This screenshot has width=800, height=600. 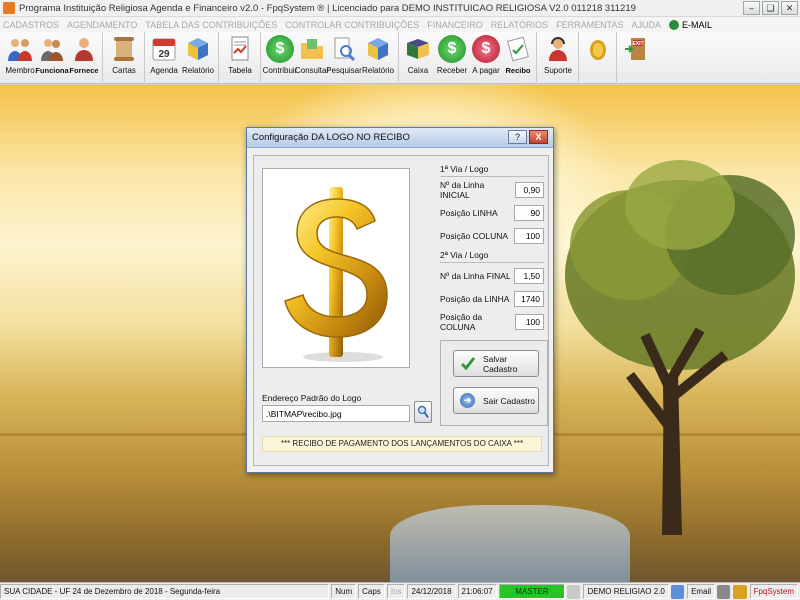 I want to click on fornece-button: Fornece, so click(x=84, y=57).